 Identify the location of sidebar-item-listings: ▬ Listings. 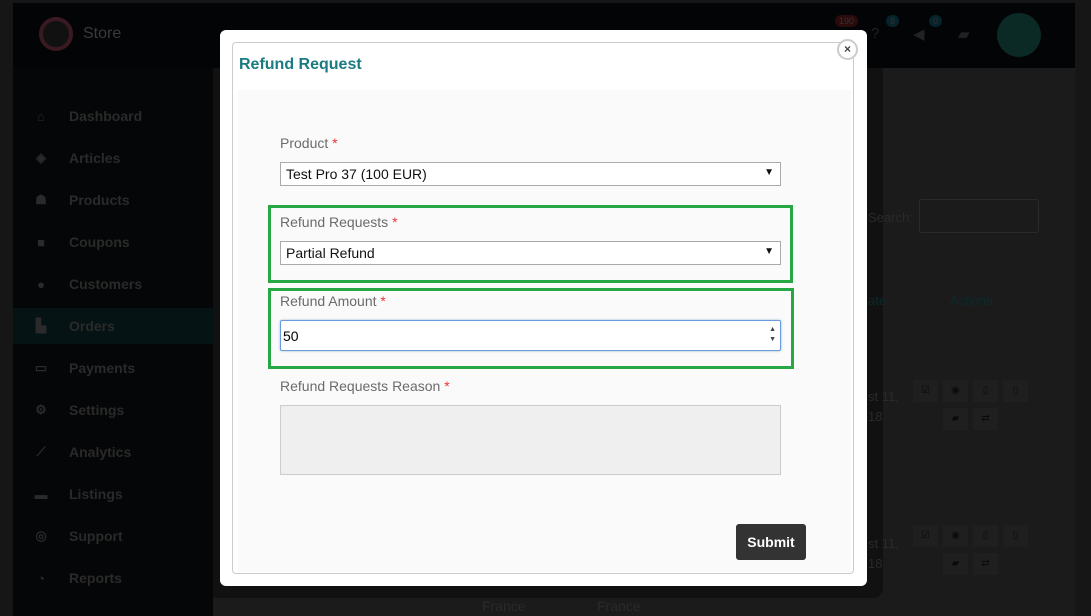
(113, 494).